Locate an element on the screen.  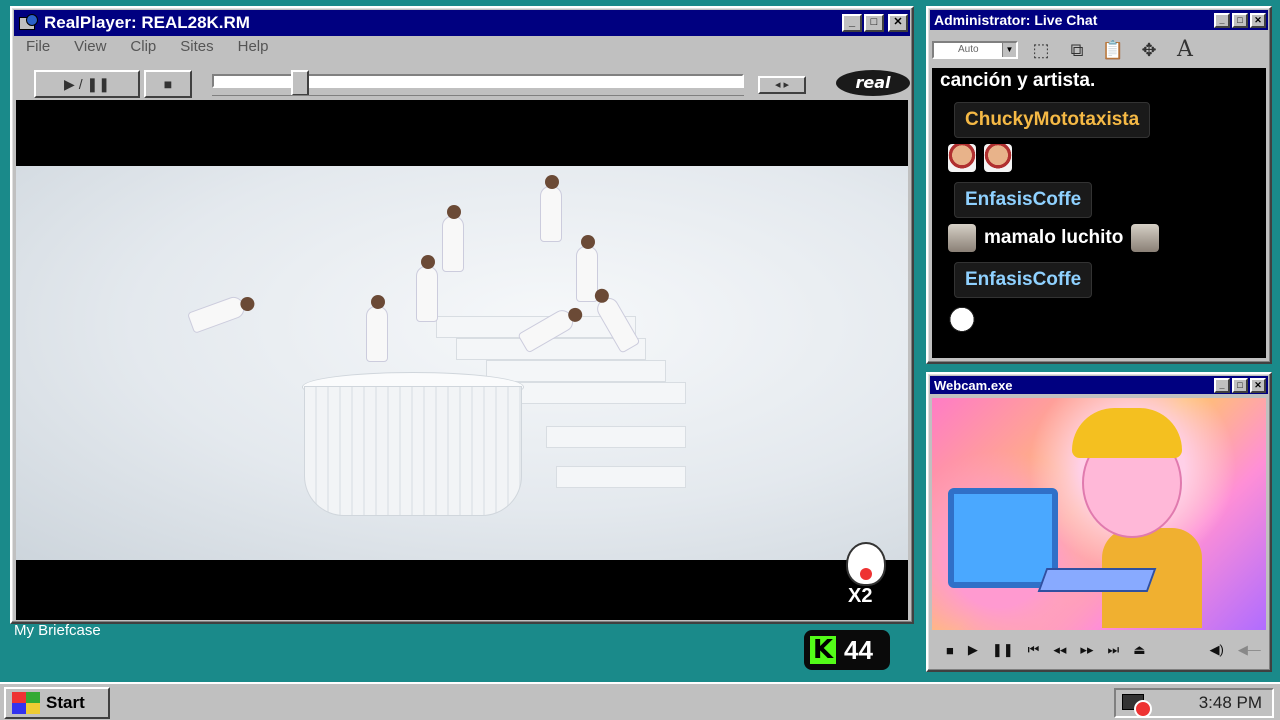
system-tray: 3:48 PM is located at coordinates (1194, 703).